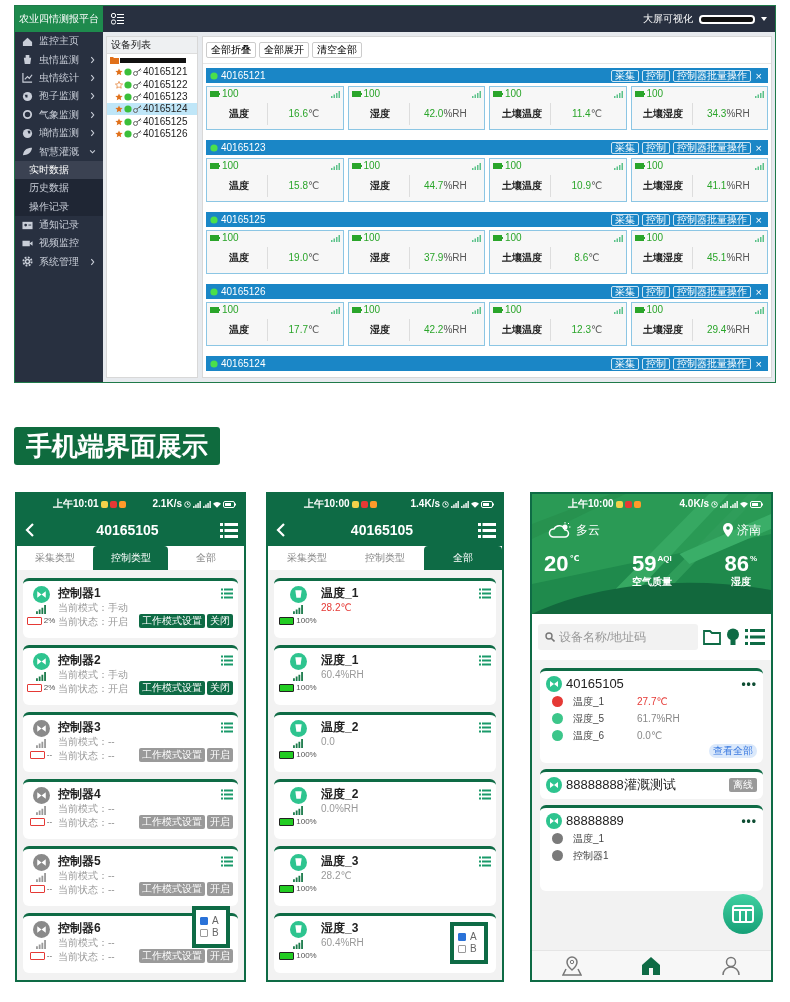 The width and height of the screenshot is (790, 1002). What do you see at coordinates (41, 810) in the screenshot?
I see `signal-icon` at bounding box center [41, 810].